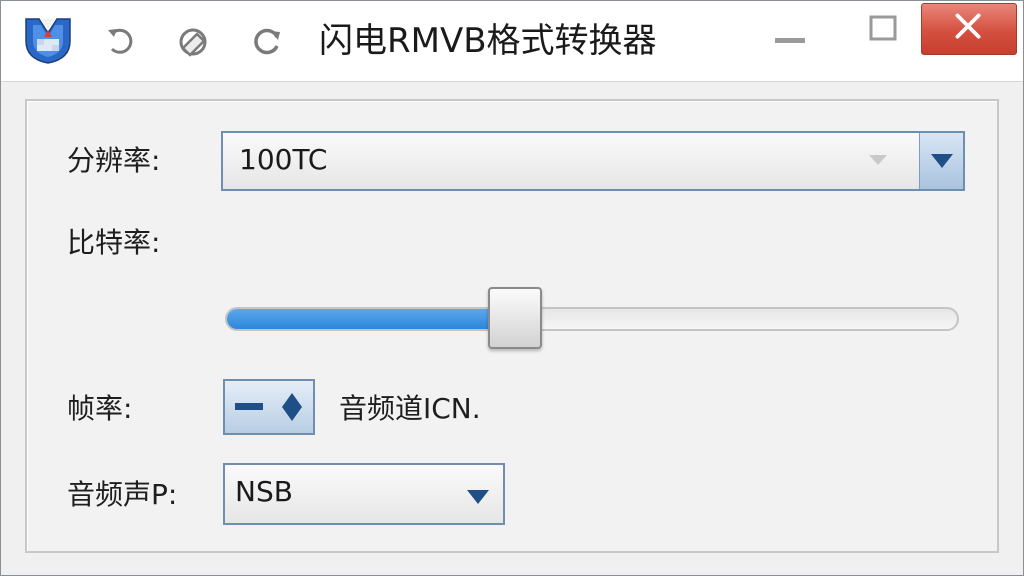 Image resolution: width=1024 pixels, height=576 pixels. What do you see at coordinates (790, 31) in the screenshot?
I see `minimize-button` at bounding box center [790, 31].